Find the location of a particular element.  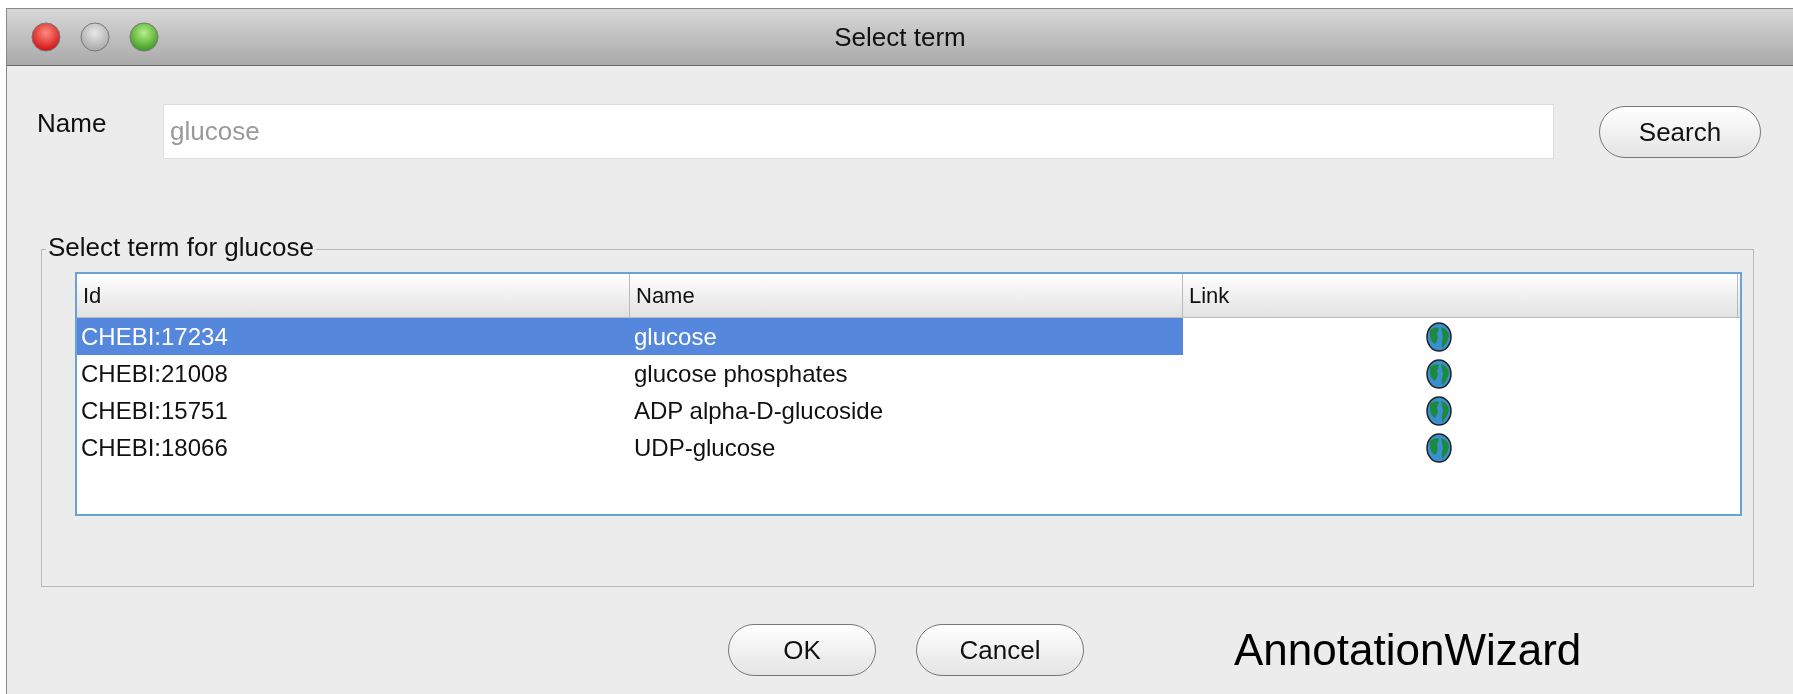

column-header: Name is located at coordinates (906, 295).